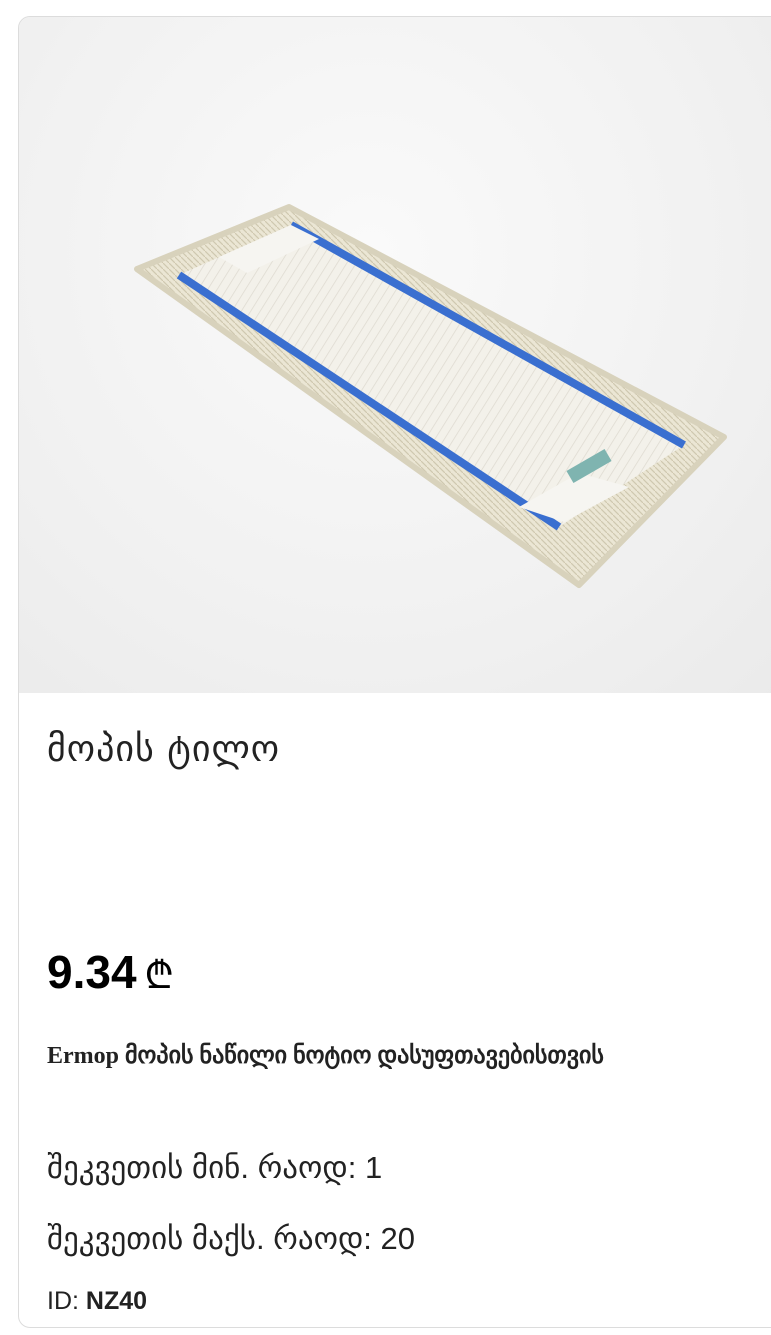 The image size is (771, 1335). Describe the element at coordinates (215, 1167) in the screenshot. I see `min-order-quantity: შეკვეთის მინ. რაოდ: 1` at that location.